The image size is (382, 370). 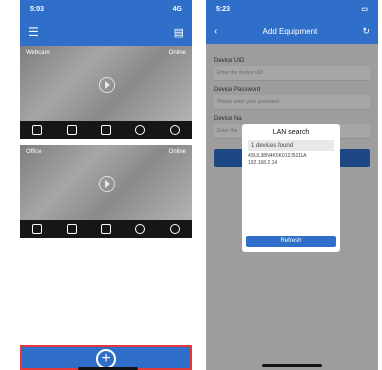 I want to click on camera-name: Office, so click(x=34, y=152).